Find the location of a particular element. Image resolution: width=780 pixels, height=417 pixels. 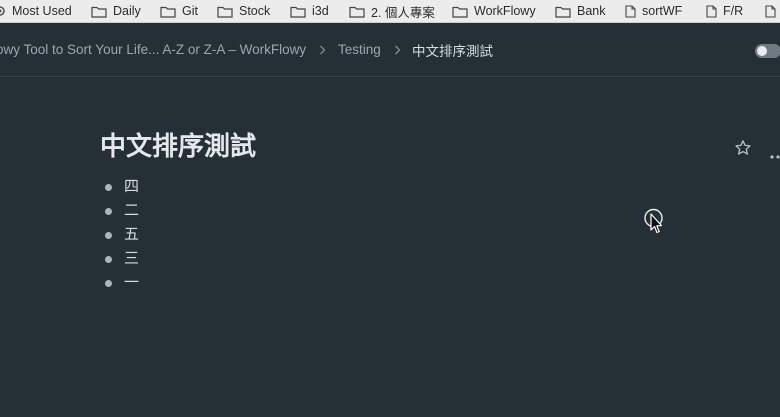

toggle-knob is located at coordinates (762, 51).